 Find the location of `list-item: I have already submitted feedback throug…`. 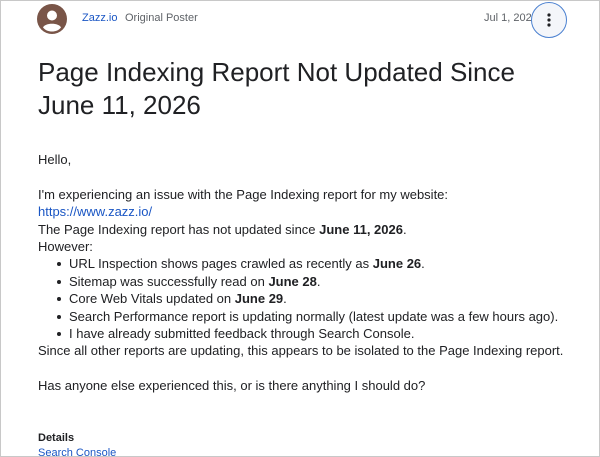

list-item: I have already submitted feedback throug… is located at coordinates (317, 333).